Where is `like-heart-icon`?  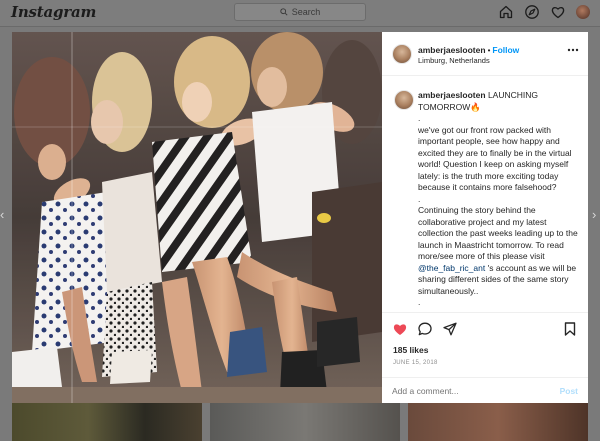
like-heart-icon is located at coordinates (400, 329).